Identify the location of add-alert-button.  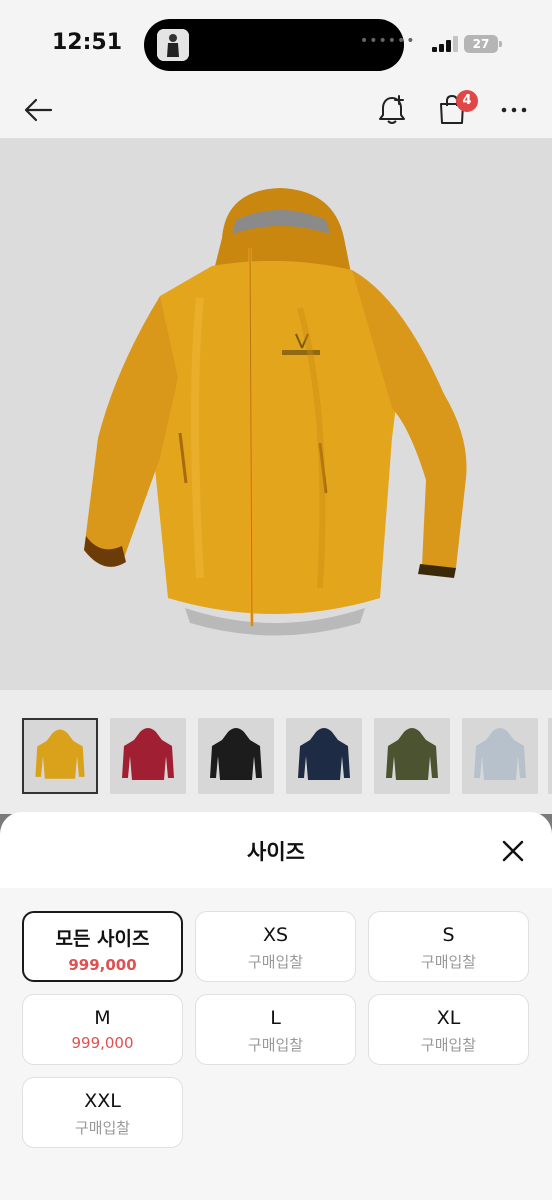
(392, 110).